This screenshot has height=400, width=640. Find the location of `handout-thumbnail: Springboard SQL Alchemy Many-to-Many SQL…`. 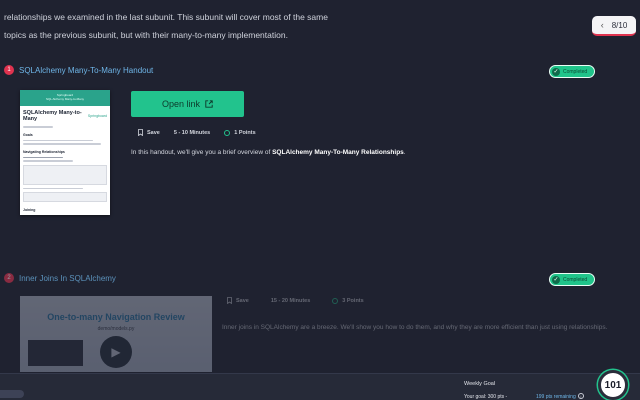

handout-thumbnail: Springboard SQL Alchemy Many-to-Many SQL… is located at coordinates (65, 152).